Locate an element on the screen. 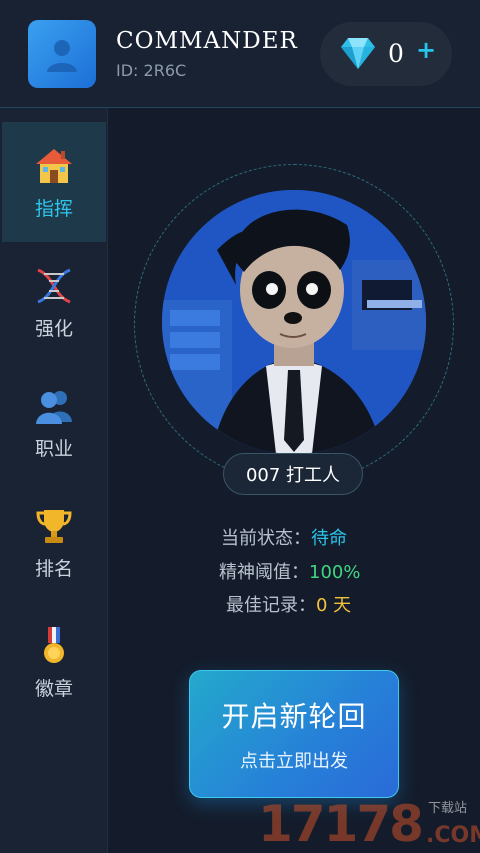 This screenshot has height=853, width=480. start-button-title: 开启新轮回 is located at coordinates (294, 716).